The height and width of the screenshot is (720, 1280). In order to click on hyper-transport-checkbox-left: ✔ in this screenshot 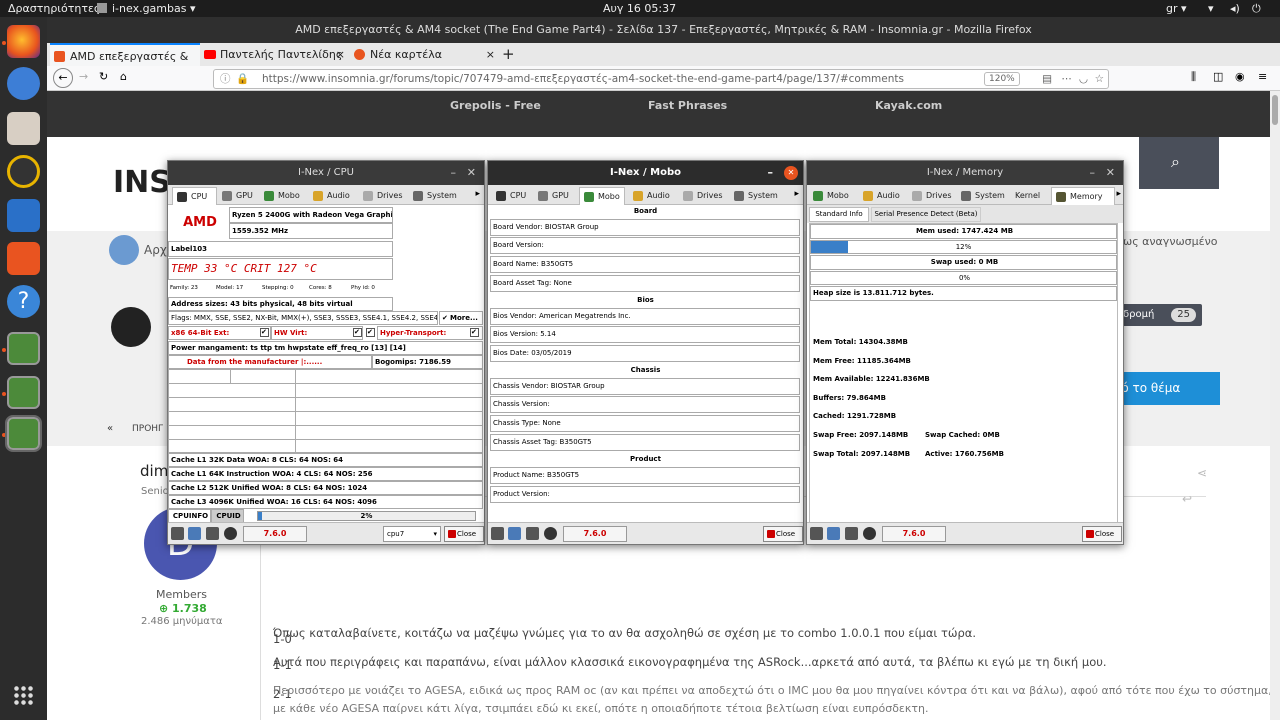, I will do `click(370, 332)`.